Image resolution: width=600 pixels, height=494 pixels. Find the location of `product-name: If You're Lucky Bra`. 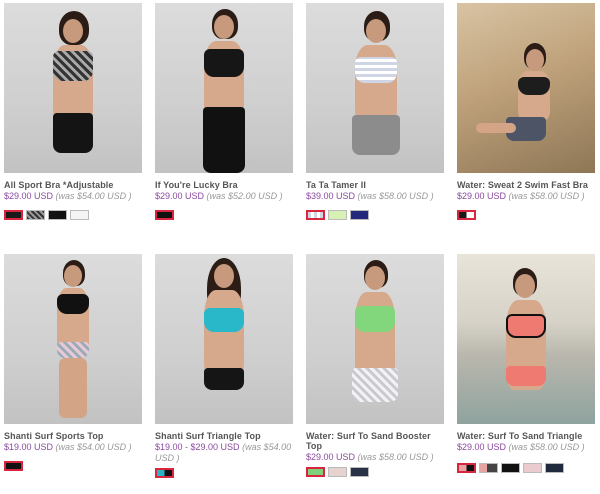

product-name: If You're Lucky Bra is located at coordinates (224, 185).